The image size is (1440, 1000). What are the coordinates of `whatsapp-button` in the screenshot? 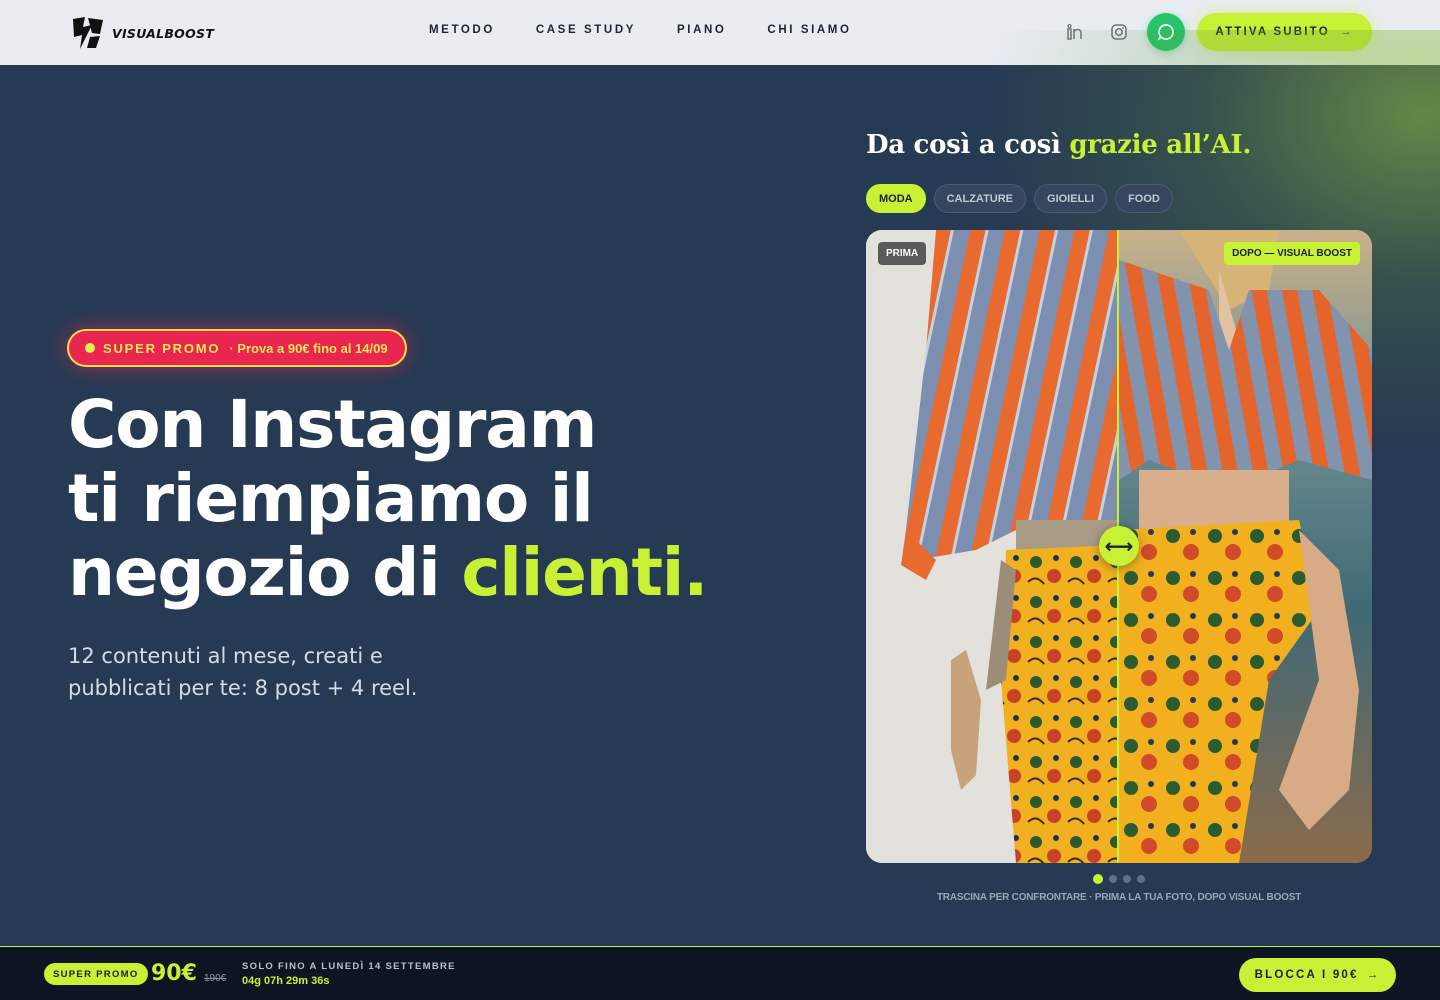 It's located at (1166, 32).